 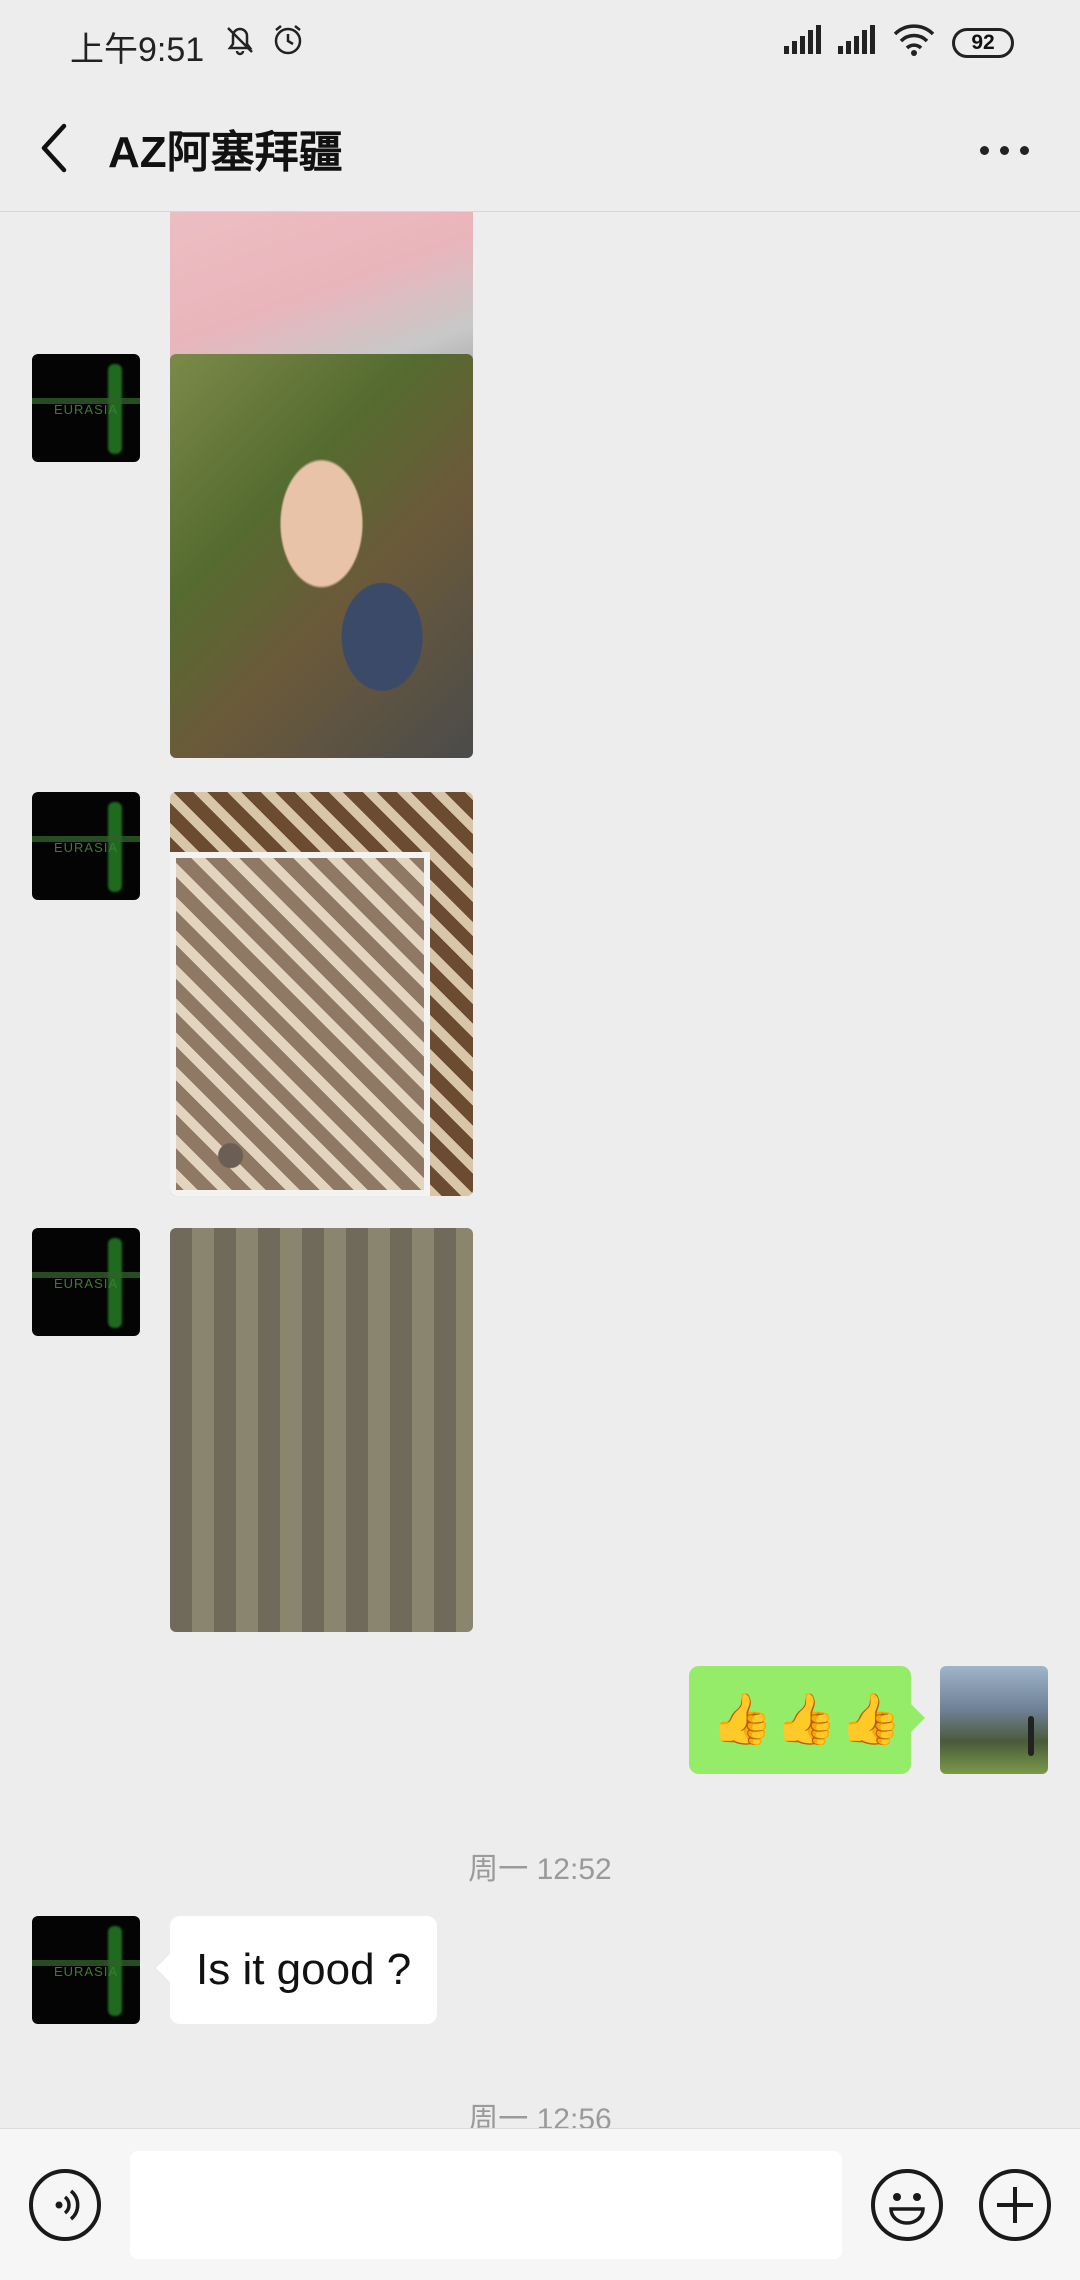 What do you see at coordinates (540, 1869) in the screenshot?
I see `message-timestamp: 周一 12:52` at bounding box center [540, 1869].